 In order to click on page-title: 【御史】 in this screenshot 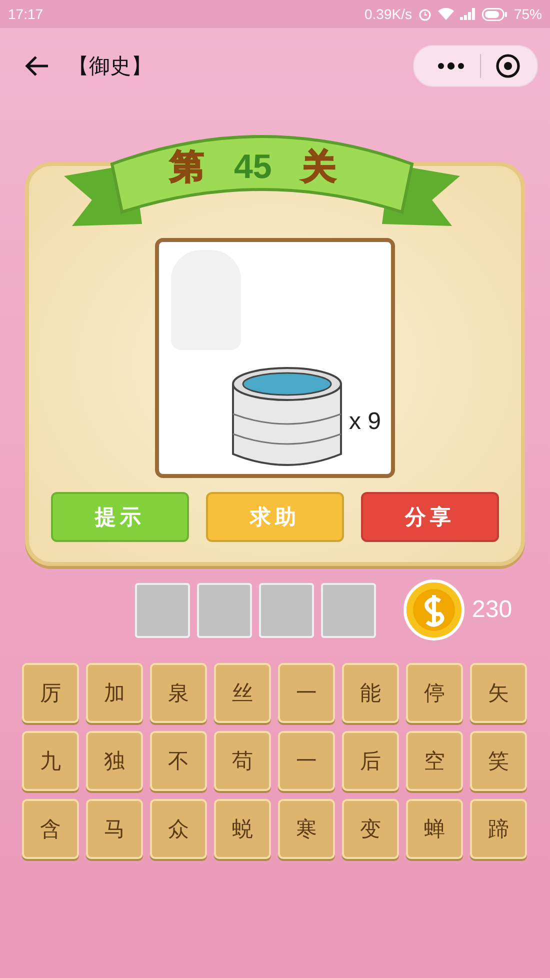, I will do `click(110, 66)`.